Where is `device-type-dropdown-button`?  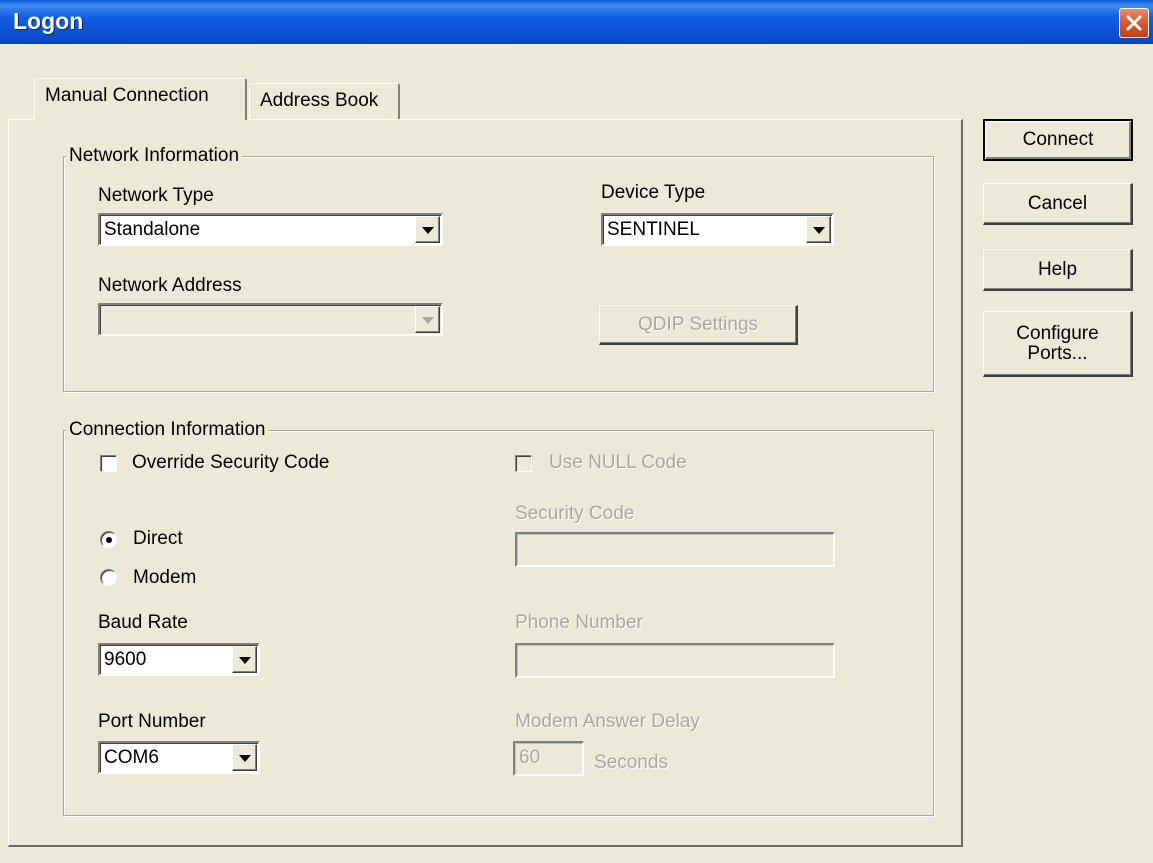
device-type-dropdown-button is located at coordinates (818, 229).